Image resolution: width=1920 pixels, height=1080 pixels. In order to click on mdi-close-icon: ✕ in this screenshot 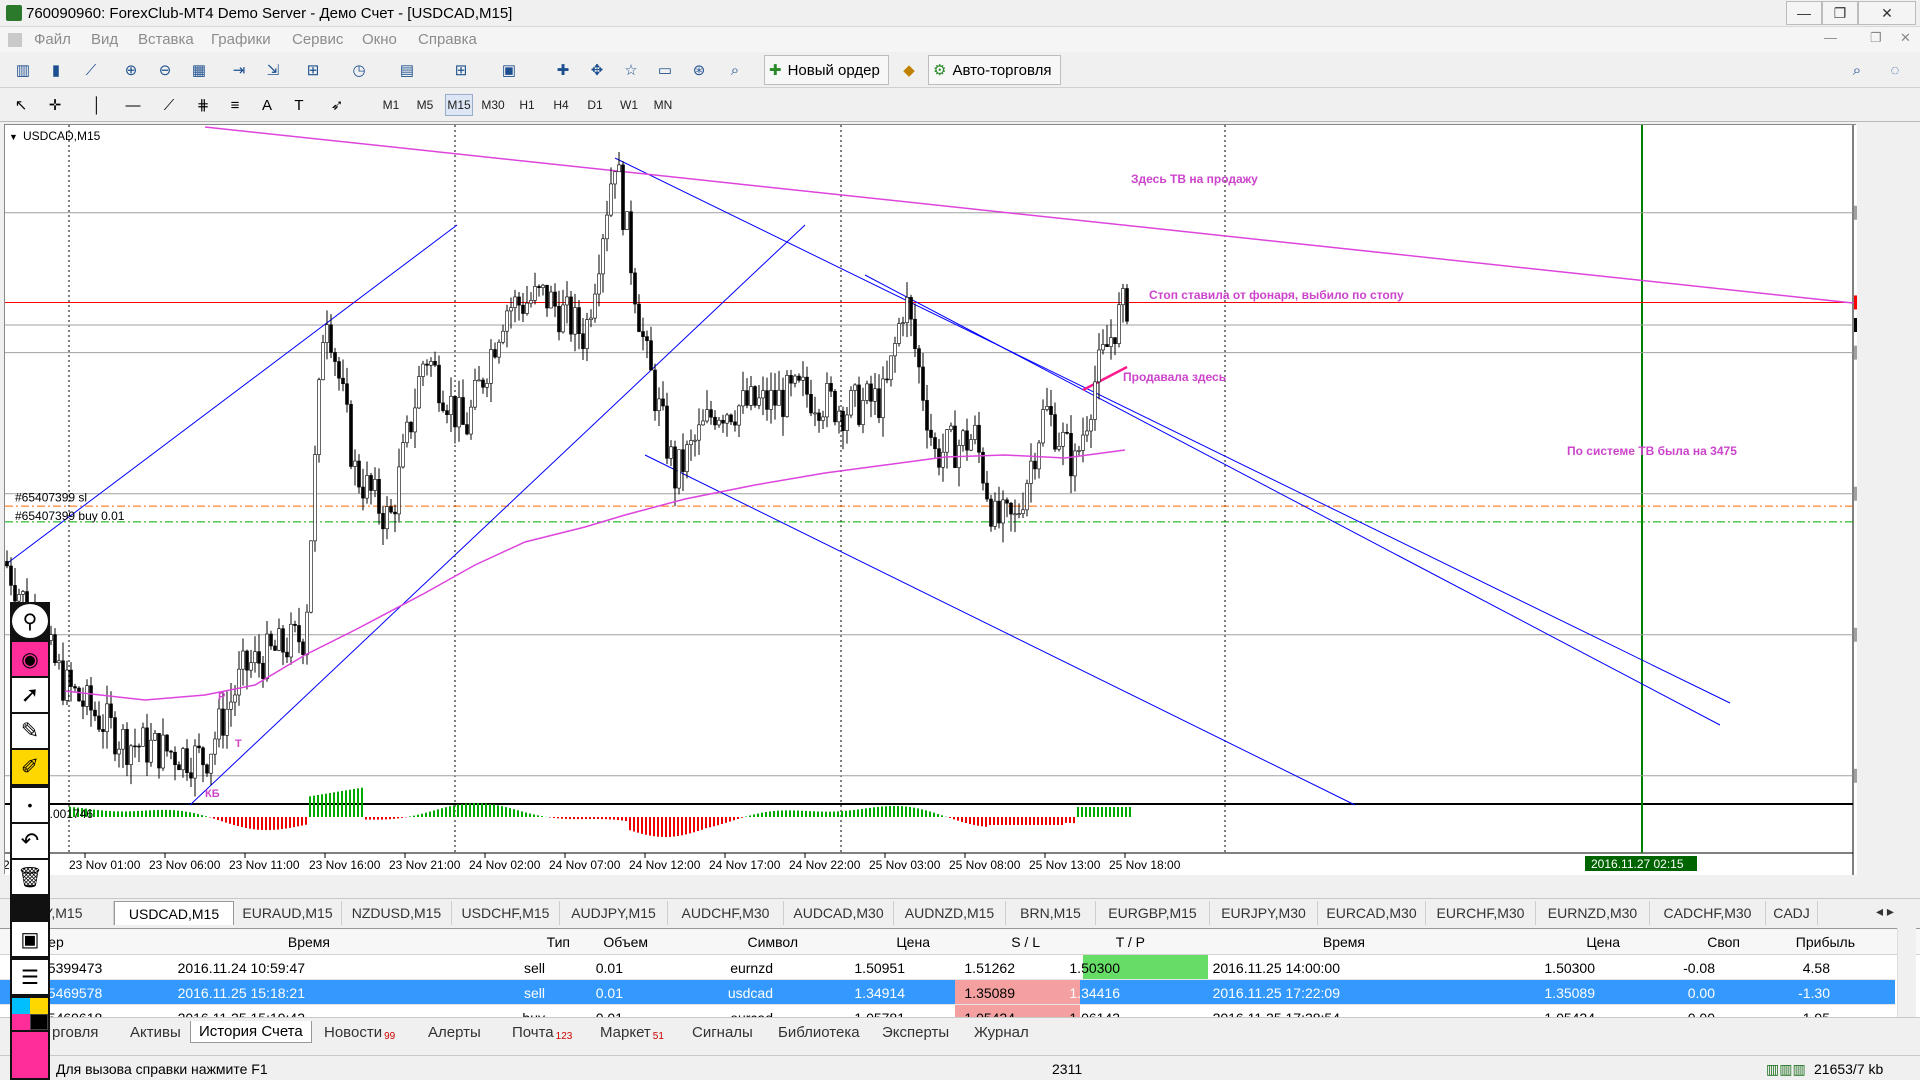, I will do `click(1905, 38)`.